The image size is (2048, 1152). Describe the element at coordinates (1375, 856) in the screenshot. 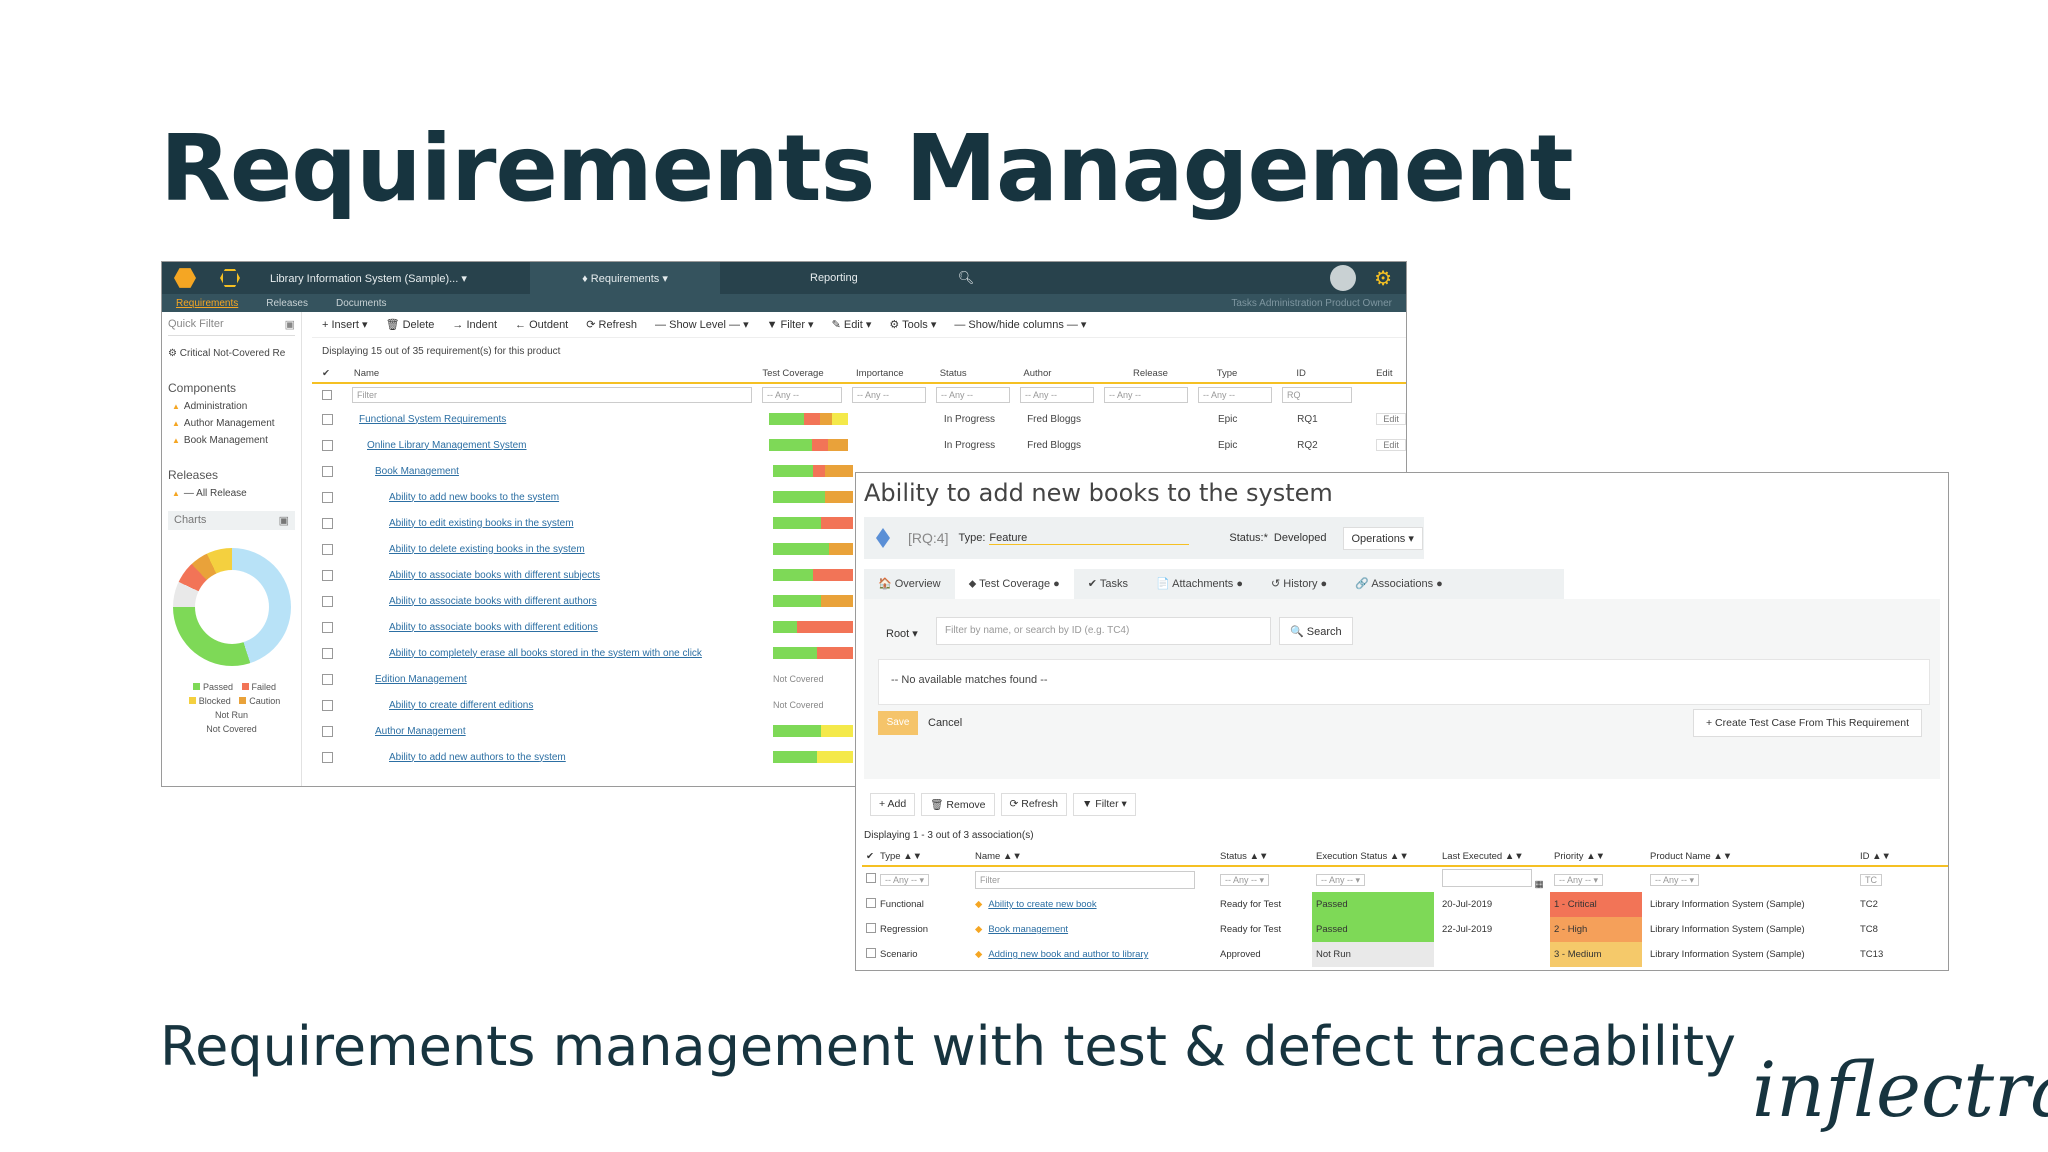

I see `column-execution-status: Execution Status ▲▼` at that location.